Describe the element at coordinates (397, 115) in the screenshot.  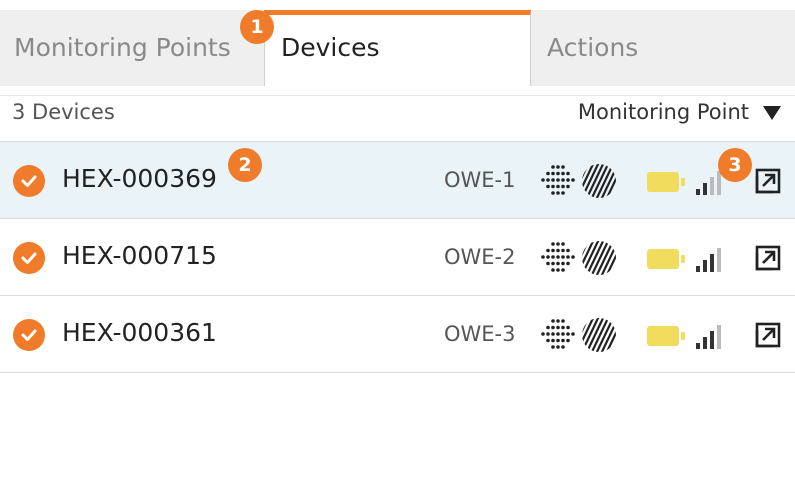
I see `list-header: 3 Devices Monitoring Point` at that location.